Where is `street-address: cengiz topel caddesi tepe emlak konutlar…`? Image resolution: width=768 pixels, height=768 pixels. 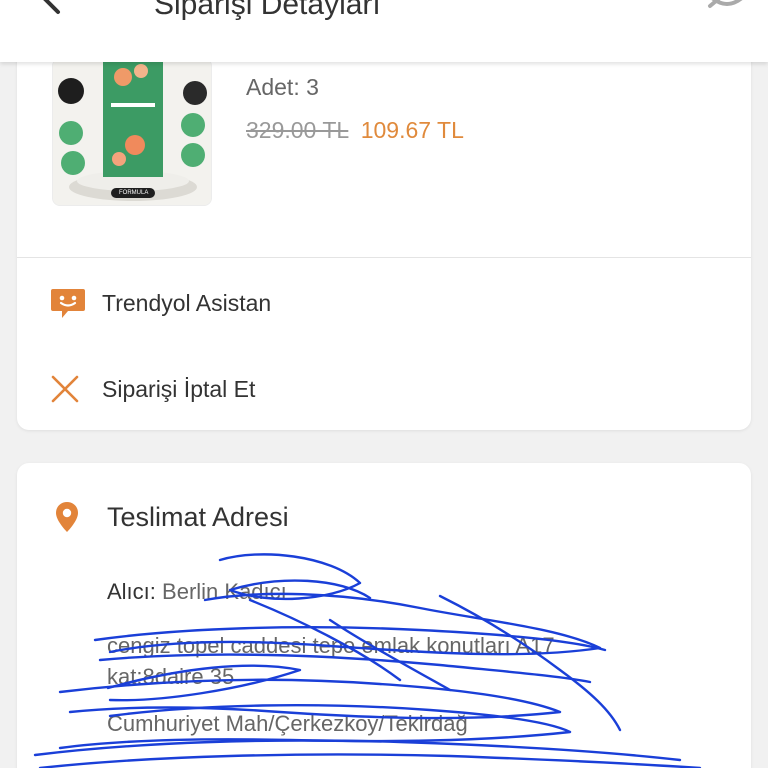 street-address: cengiz topel caddesi tepe emlak konutlar… is located at coordinates (331, 661).